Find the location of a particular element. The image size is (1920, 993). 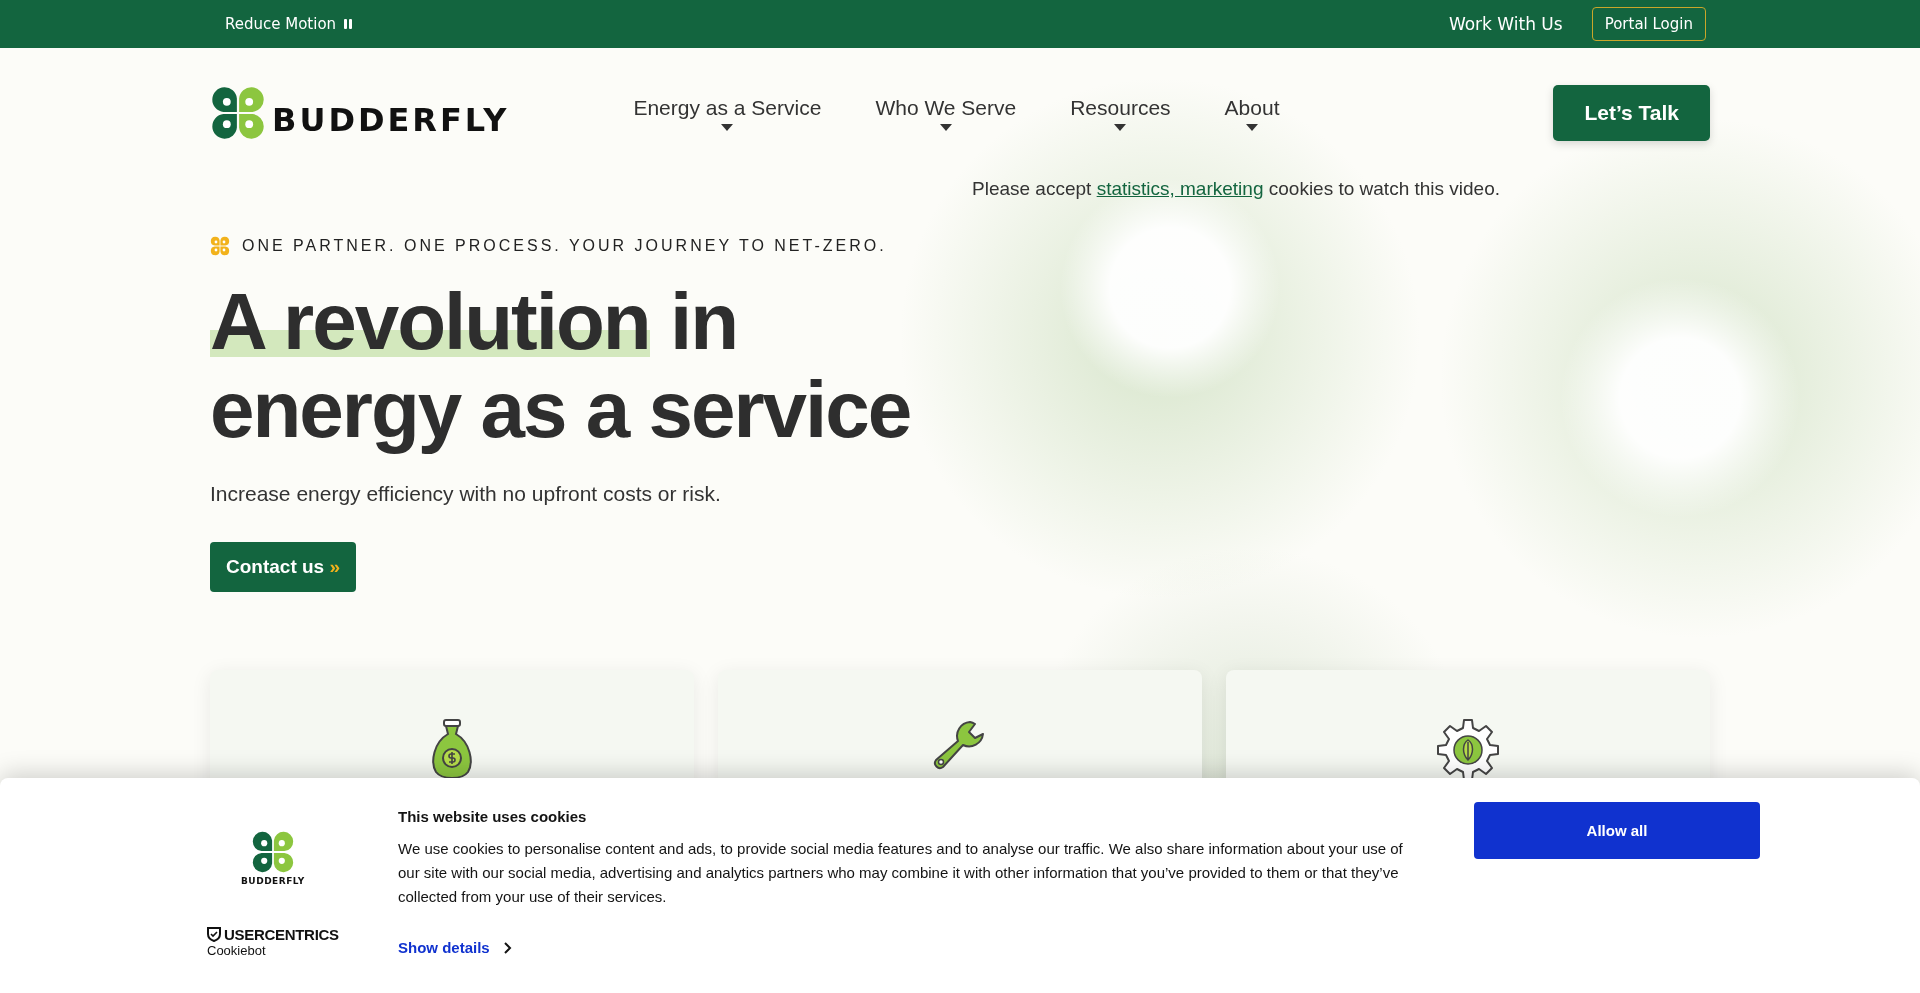

cookie-description: We use cookies to personalise content and ads, to provide social media features and to analyse our traffic. We also share information about your use of our site with our social media, advertising and analytics partners who may combine it with other information that you’ve provided to them or that they’ve collected from your use of their services. is located at coordinates (901, 873).